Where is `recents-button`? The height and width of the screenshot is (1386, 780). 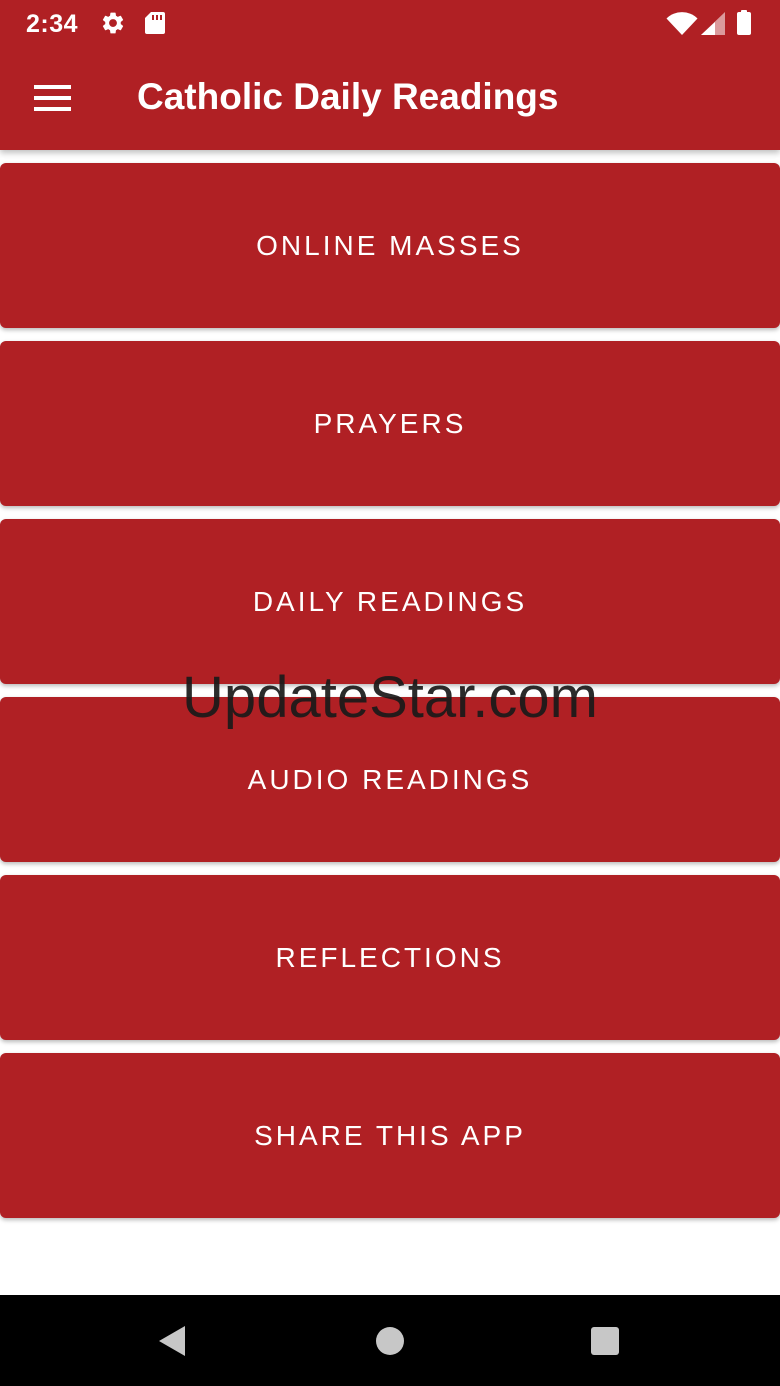
recents-button is located at coordinates (605, 1340).